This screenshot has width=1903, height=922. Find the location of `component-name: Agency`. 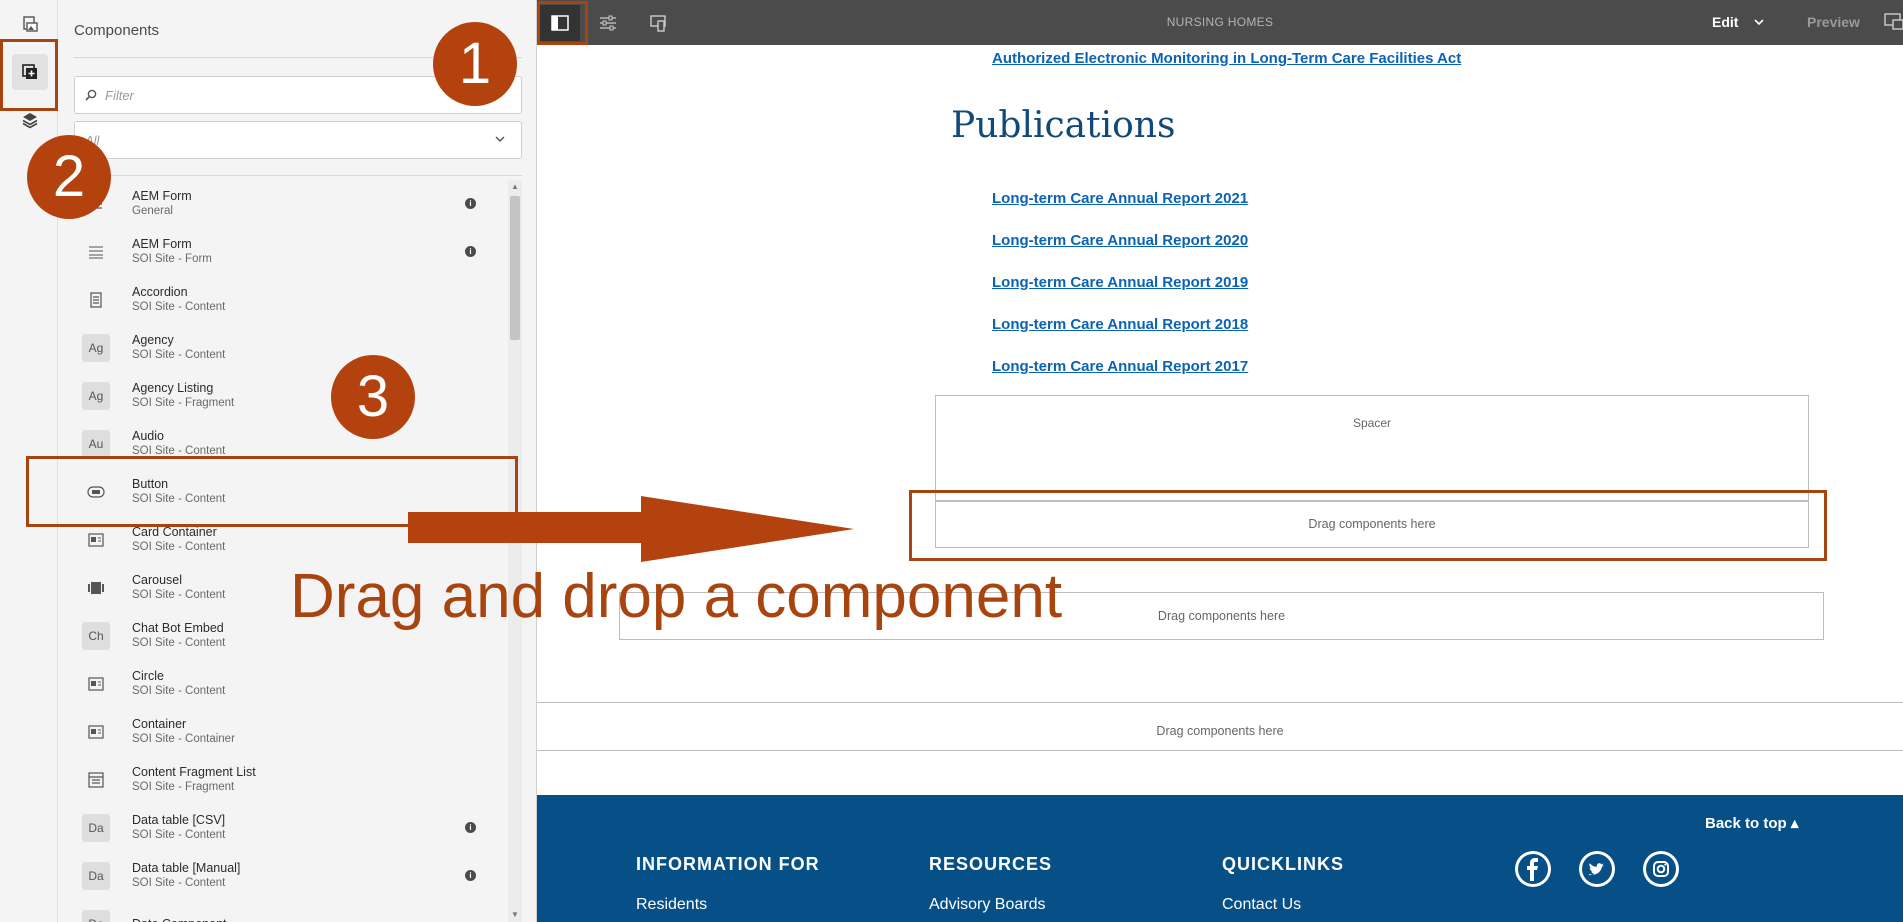

component-name: Agency is located at coordinates (153, 340).